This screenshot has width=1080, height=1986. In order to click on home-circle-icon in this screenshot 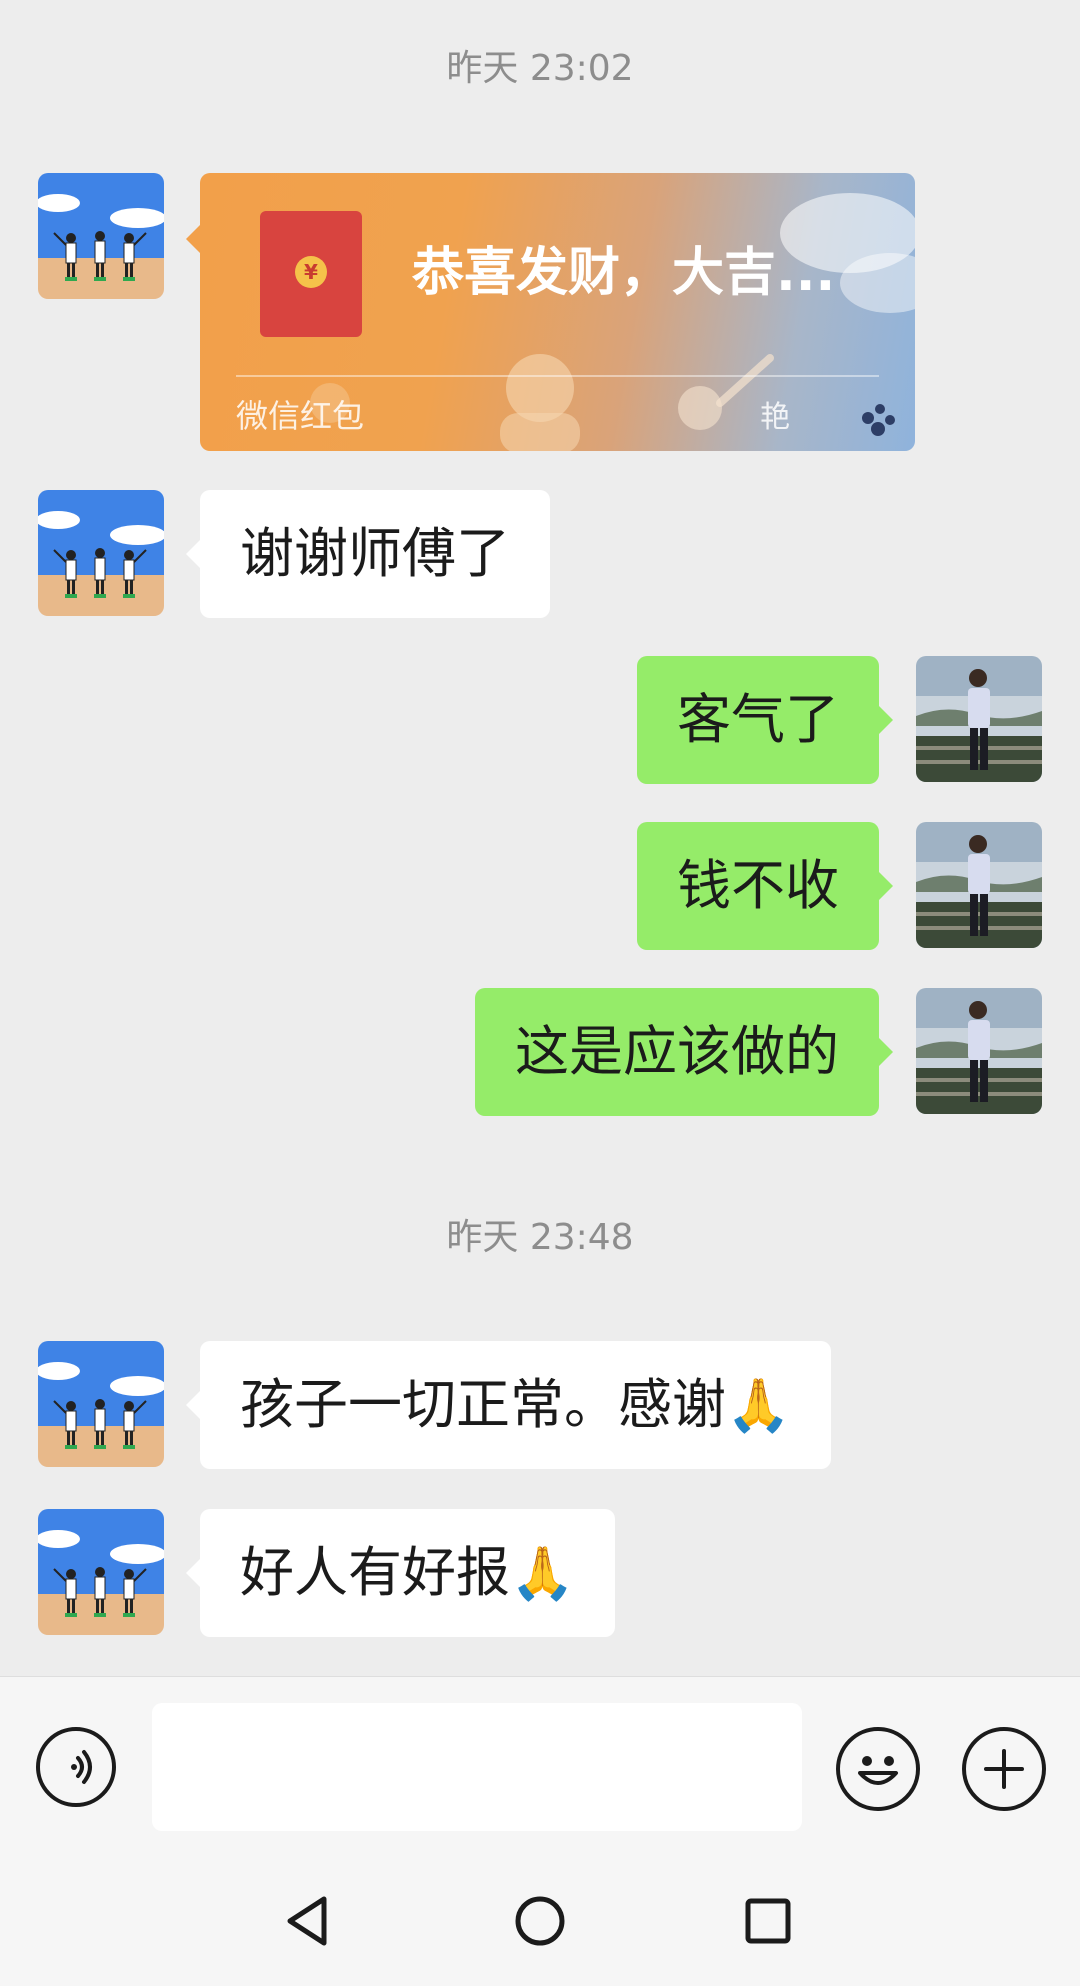, I will do `click(540, 1921)`.